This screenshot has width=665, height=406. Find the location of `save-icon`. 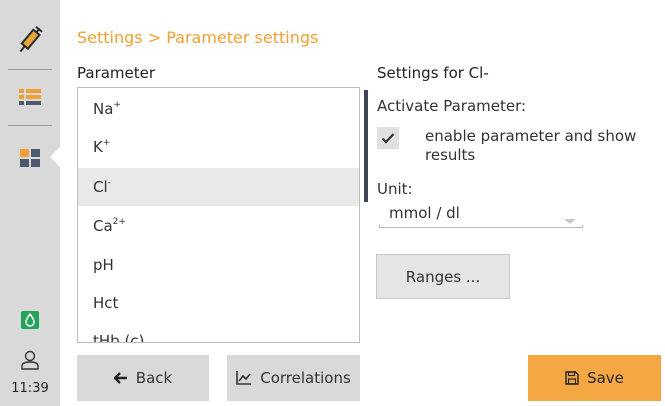

save-icon is located at coordinates (572, 378).